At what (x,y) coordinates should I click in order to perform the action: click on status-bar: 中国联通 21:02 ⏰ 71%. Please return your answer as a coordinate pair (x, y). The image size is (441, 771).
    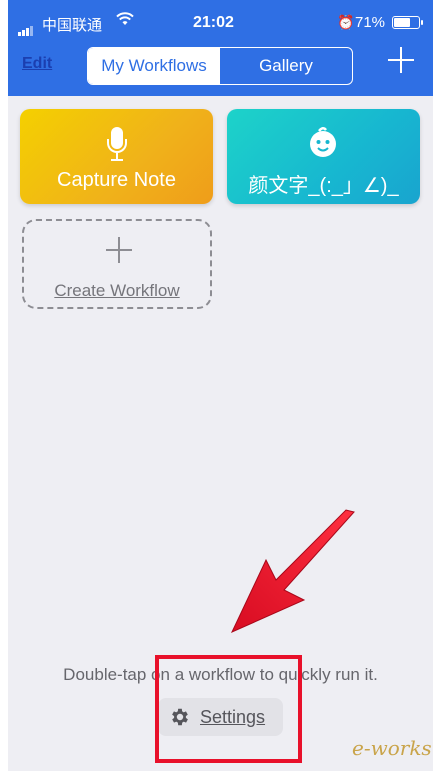
    Looking at the image, I should click on (220, 22).